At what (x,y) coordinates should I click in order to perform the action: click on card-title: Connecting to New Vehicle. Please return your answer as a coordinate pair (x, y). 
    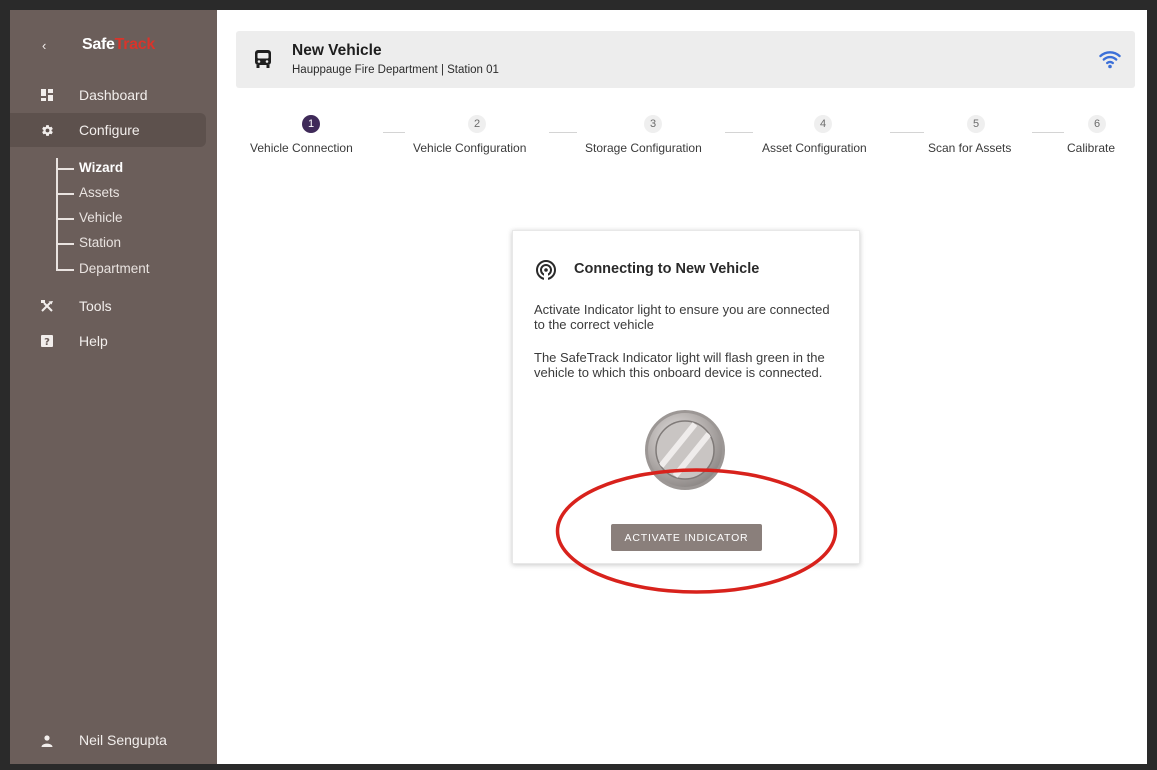
    Looking at the image, I should click on (667, 269).